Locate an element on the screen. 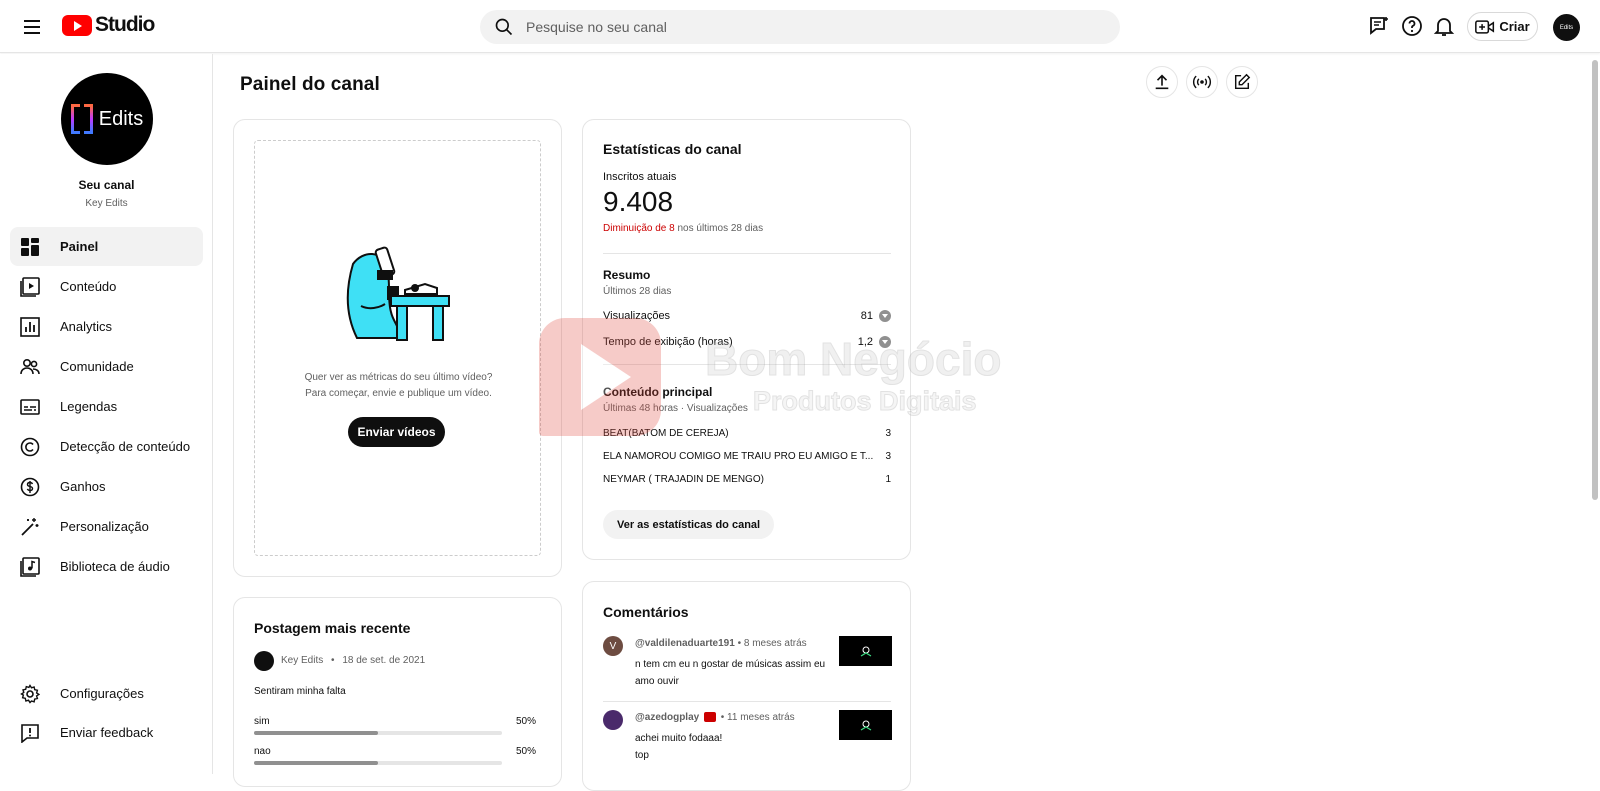 This screenshot has width=1600, height=791. account-avatar: Edits is located at coordinates (1566, 27).